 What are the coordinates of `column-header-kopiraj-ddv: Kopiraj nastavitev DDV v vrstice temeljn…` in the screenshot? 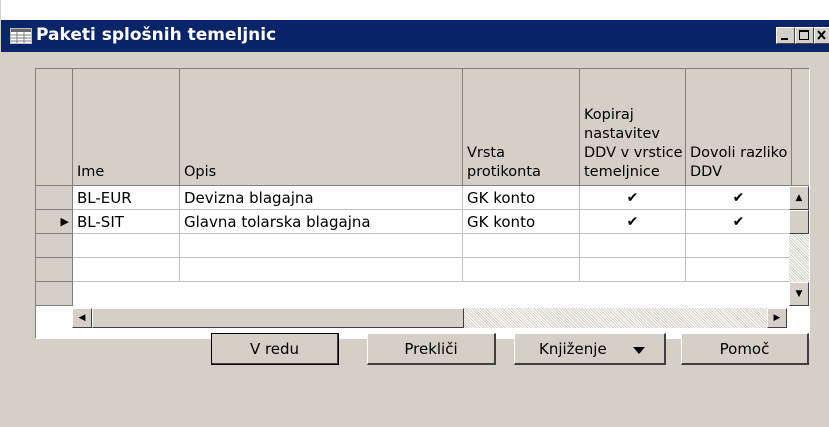 It's located at (633, 127).